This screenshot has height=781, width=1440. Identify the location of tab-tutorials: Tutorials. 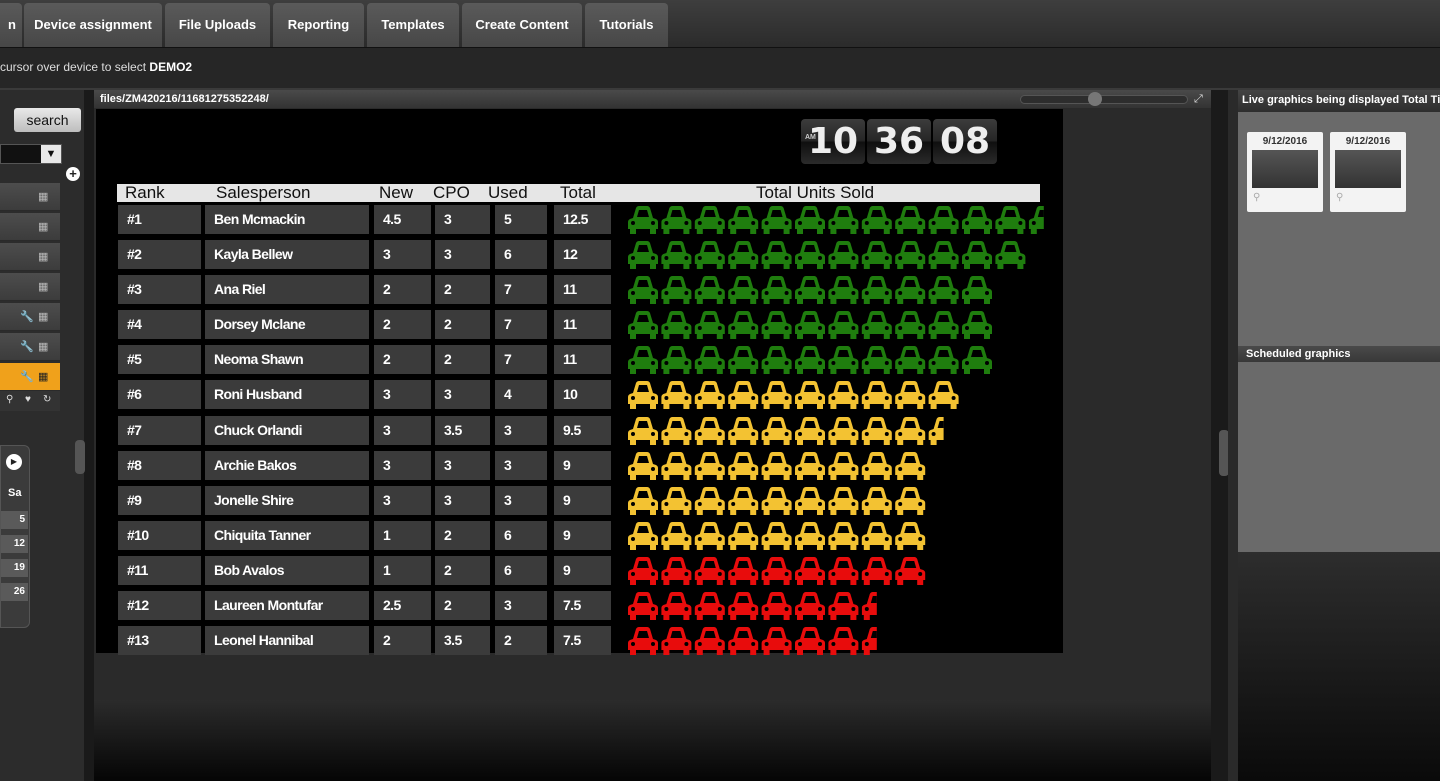
(626, 25).